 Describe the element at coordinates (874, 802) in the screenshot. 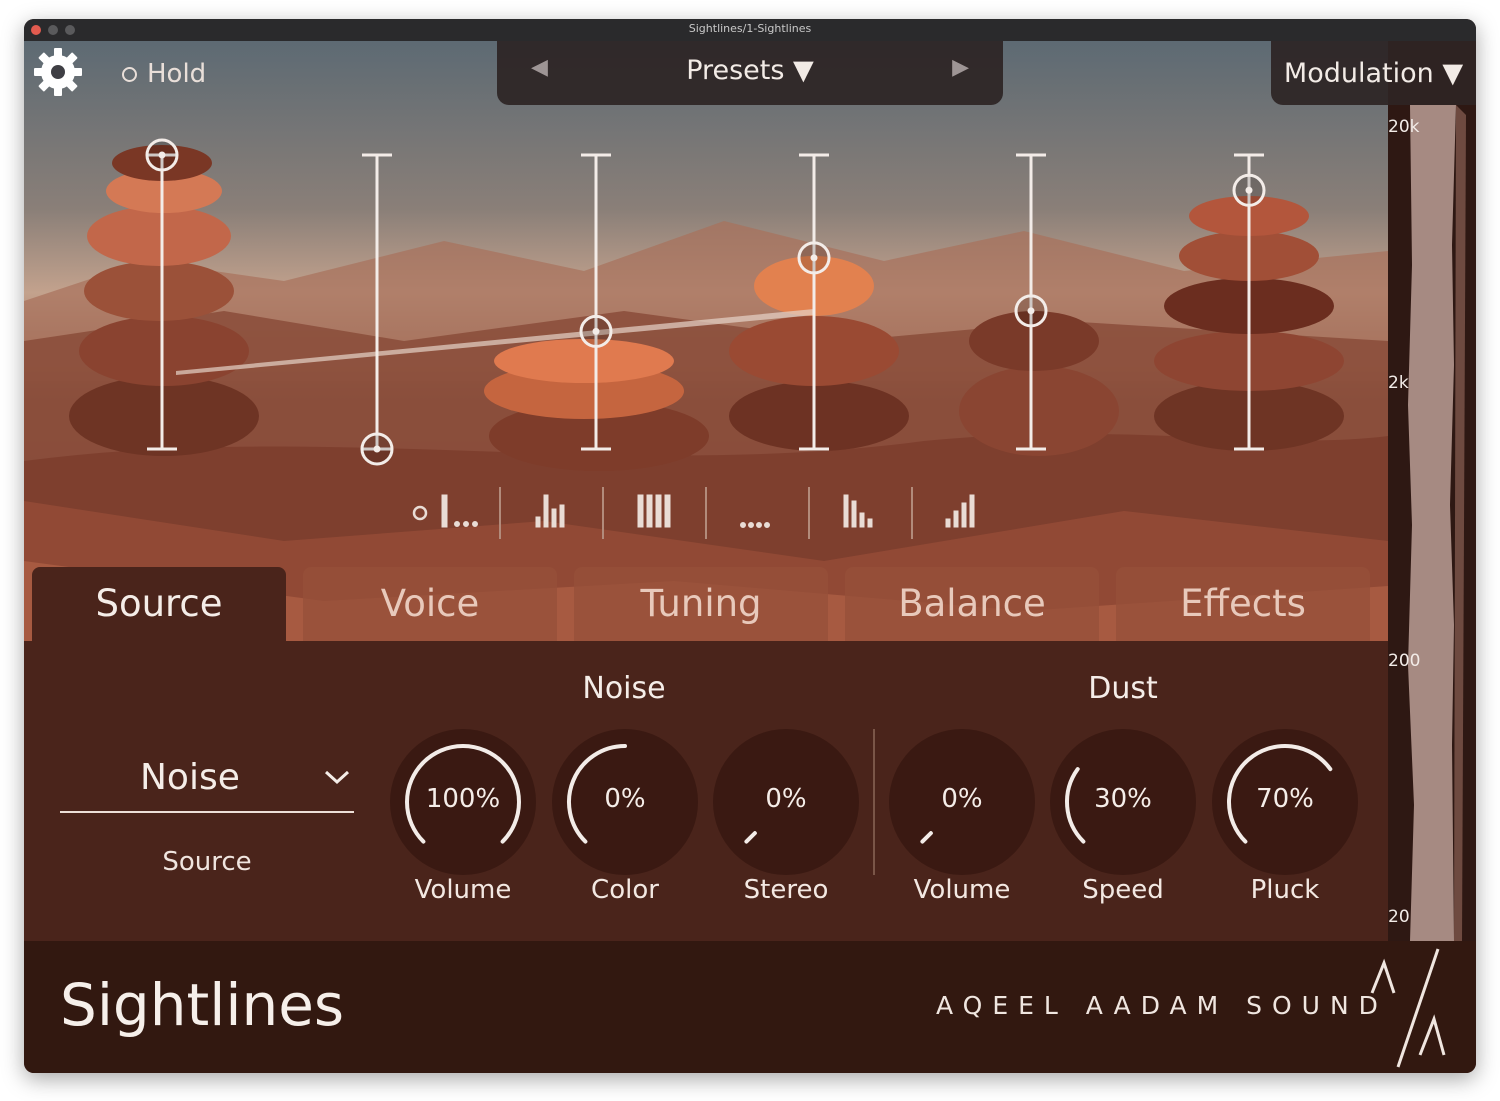

I see `section-divider` at that location.